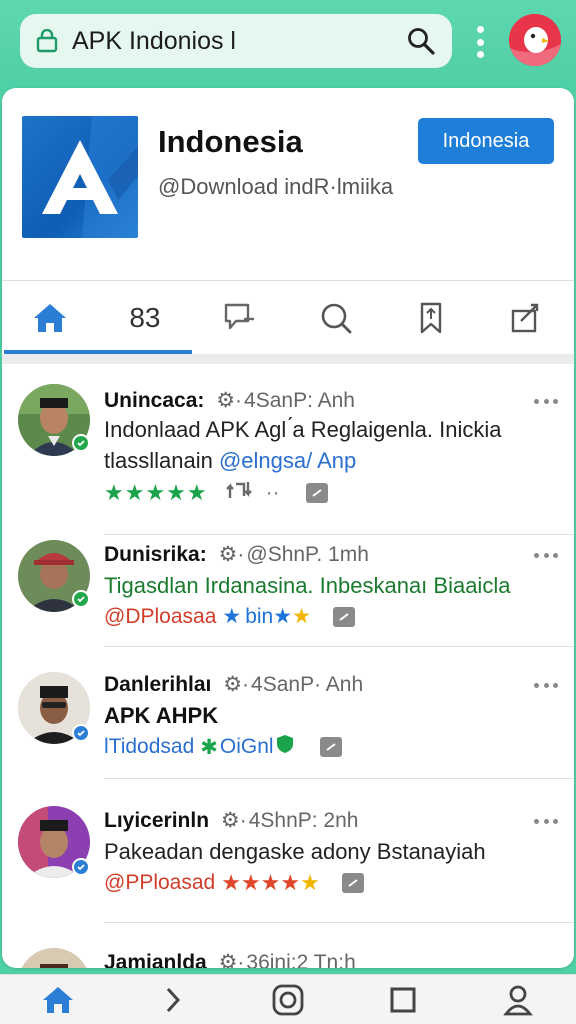 The image size is (576, 1024). Describe the element at coordinates (430, 318) in the screenshot. I see `tab-bookmarks` at that location.